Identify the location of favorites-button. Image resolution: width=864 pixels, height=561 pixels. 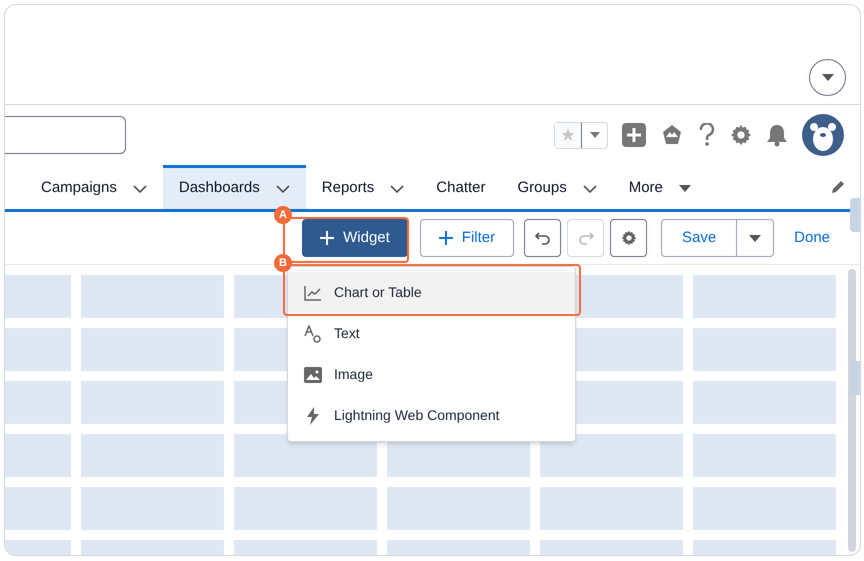
(581, 135).